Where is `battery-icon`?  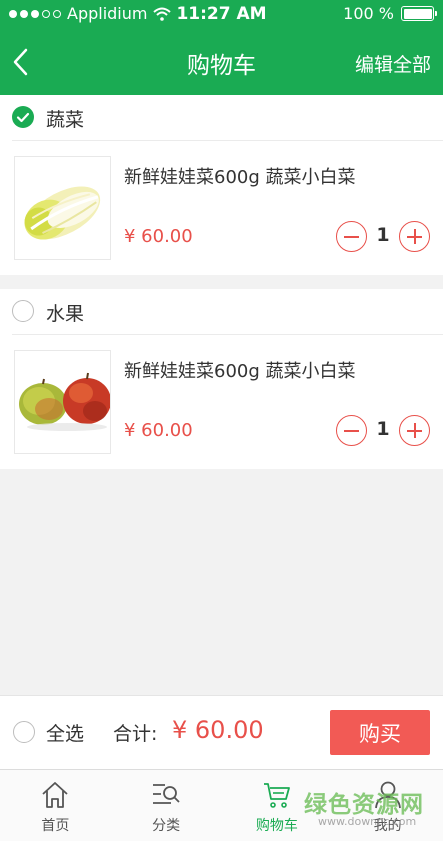 battery-icon is located at coordinates (419, 13).